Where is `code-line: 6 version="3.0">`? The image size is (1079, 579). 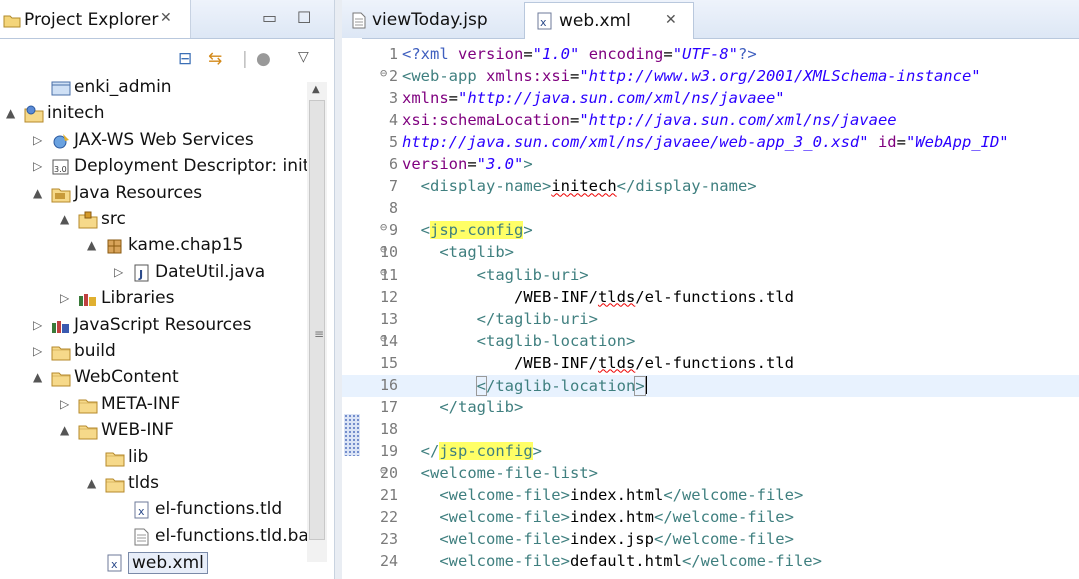
code-line: 6 version="3.0"> is located at coordinates (710, 165).